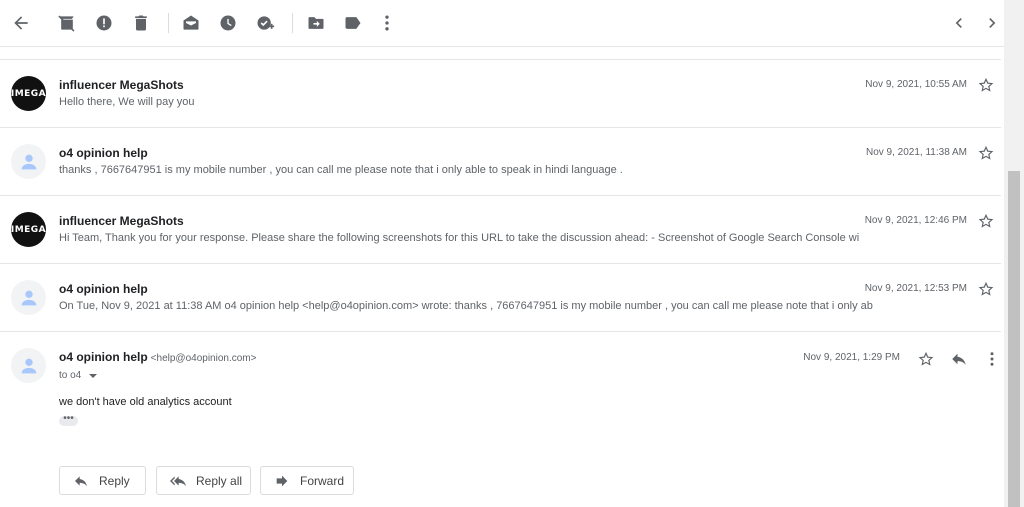 This screenshot has height=507, width=1024. Describe the element at coordinates (145, 402) in the screenshot. I see `message-body: we don't have old analytics account` at that location.